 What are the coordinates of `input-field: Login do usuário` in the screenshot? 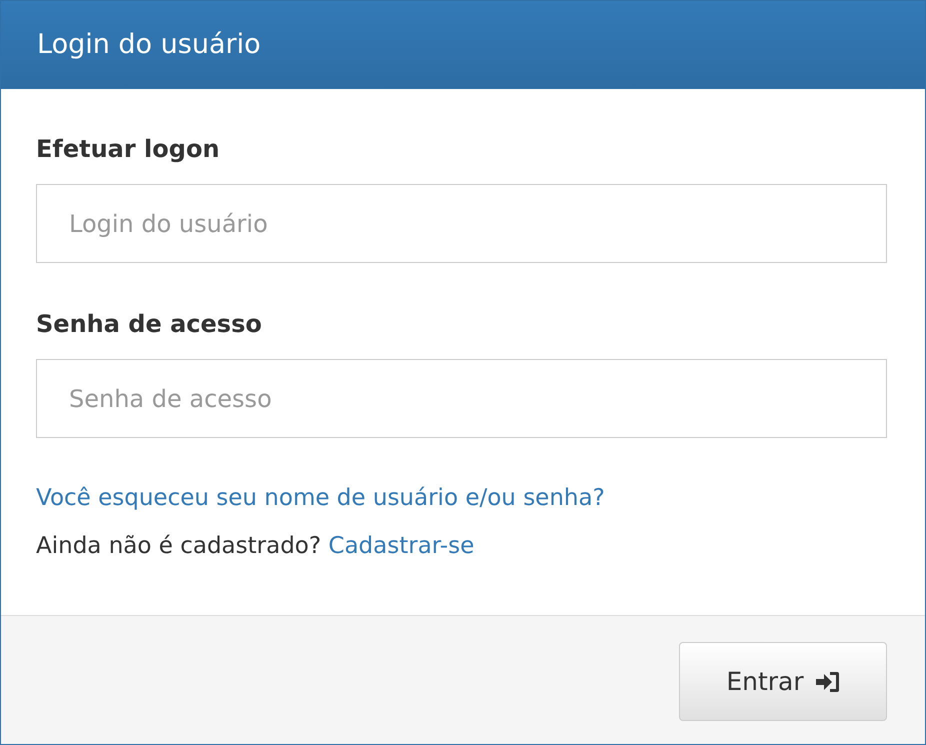 It's located at (461, 223).